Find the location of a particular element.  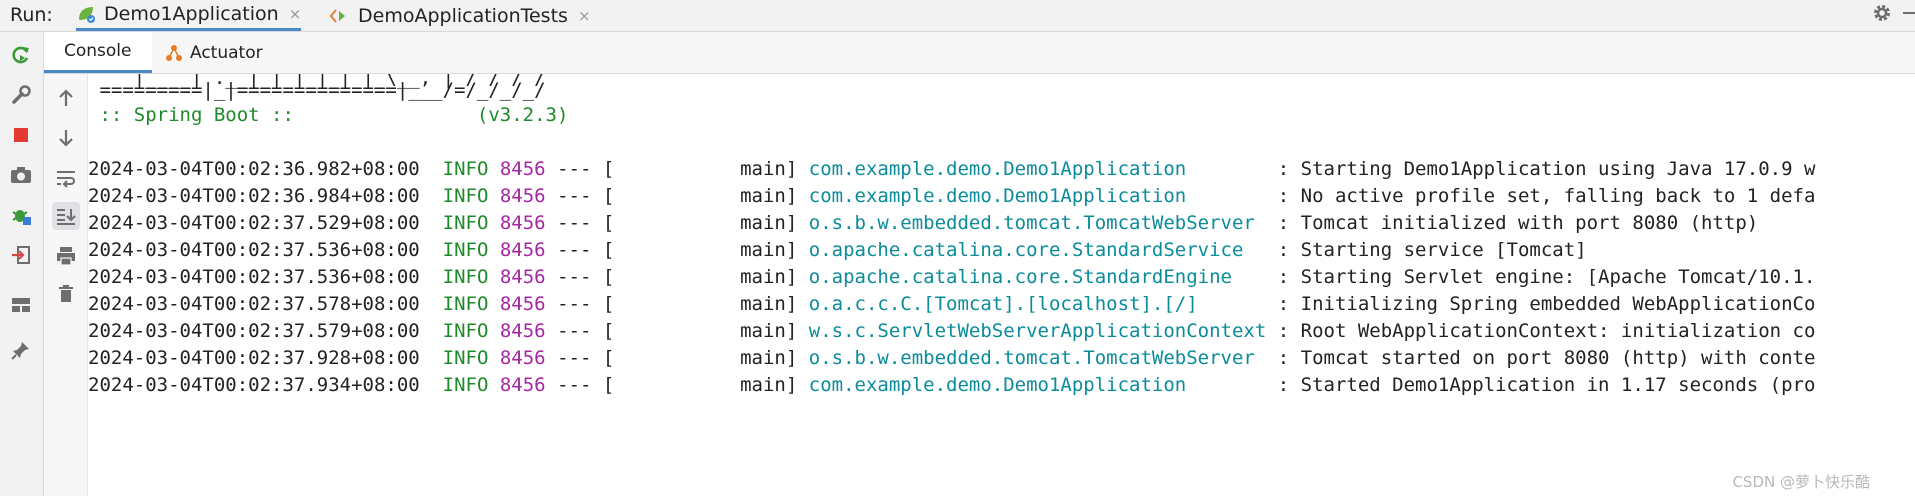

tab-label: DemoApplicationTests is located at coordinates (463, 15).